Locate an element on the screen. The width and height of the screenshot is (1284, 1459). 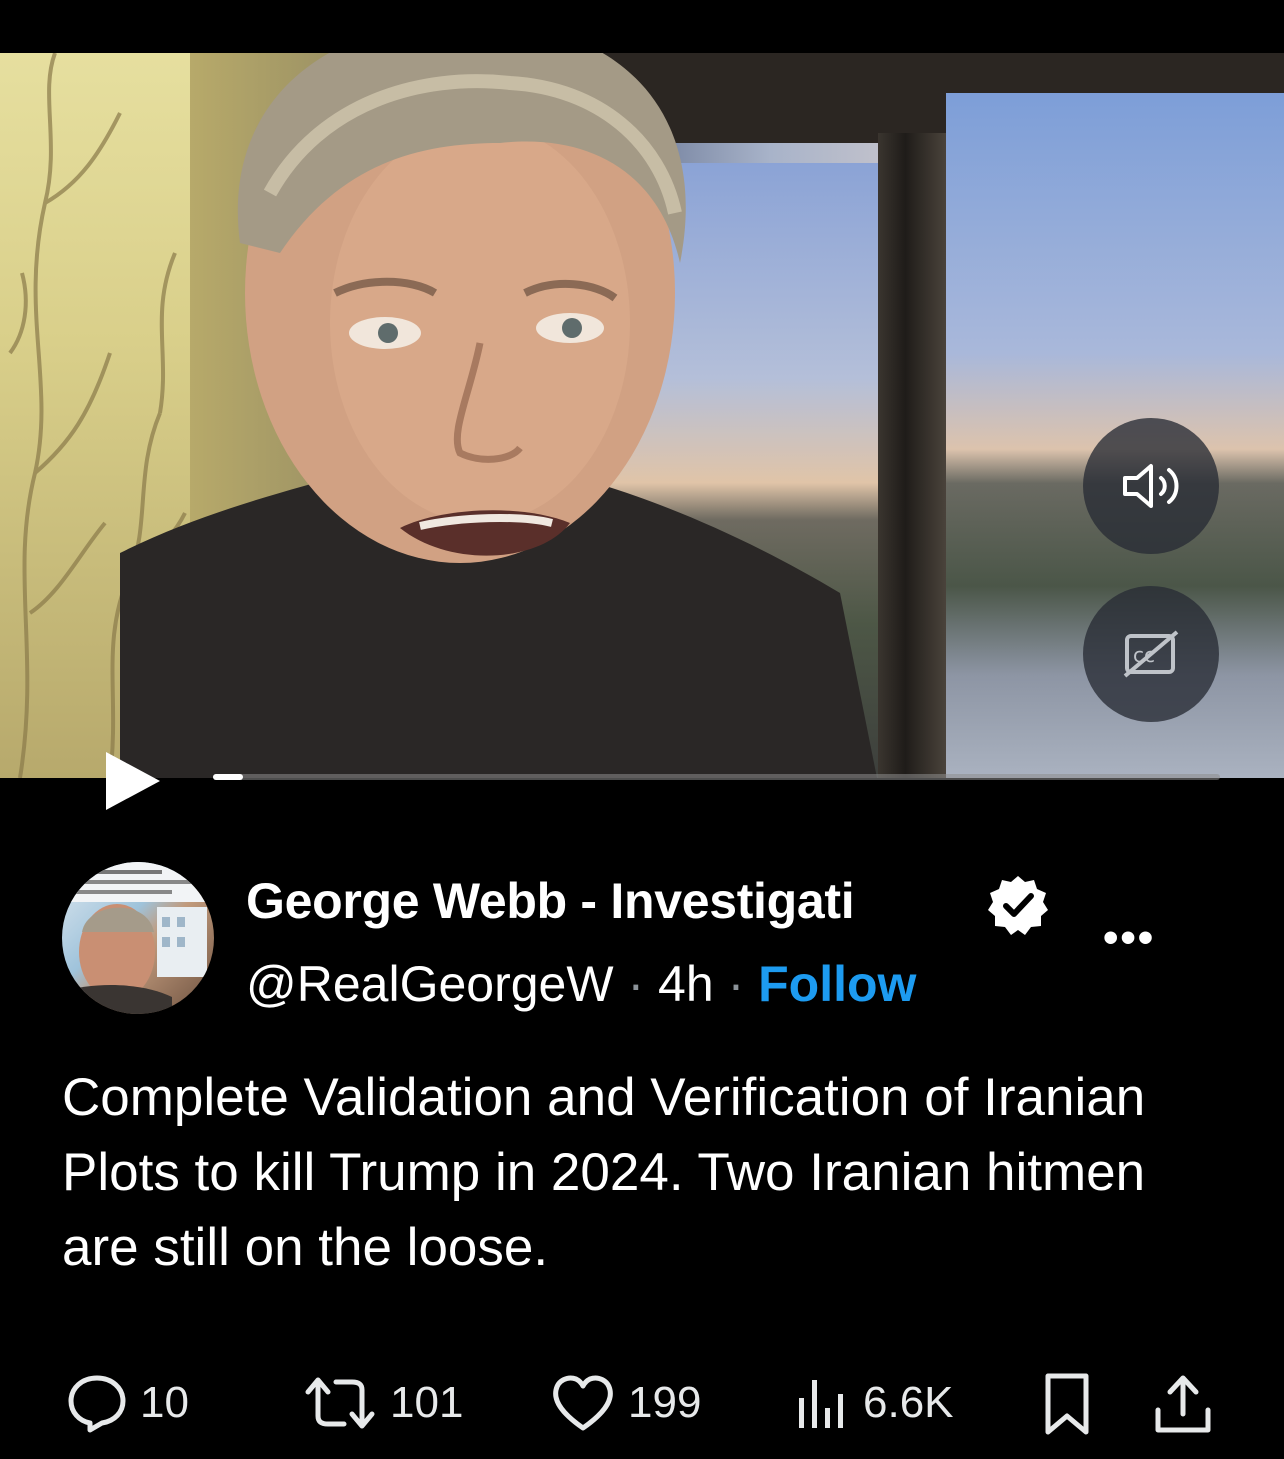
speaker-icon is located at coordinates (1151, 486).